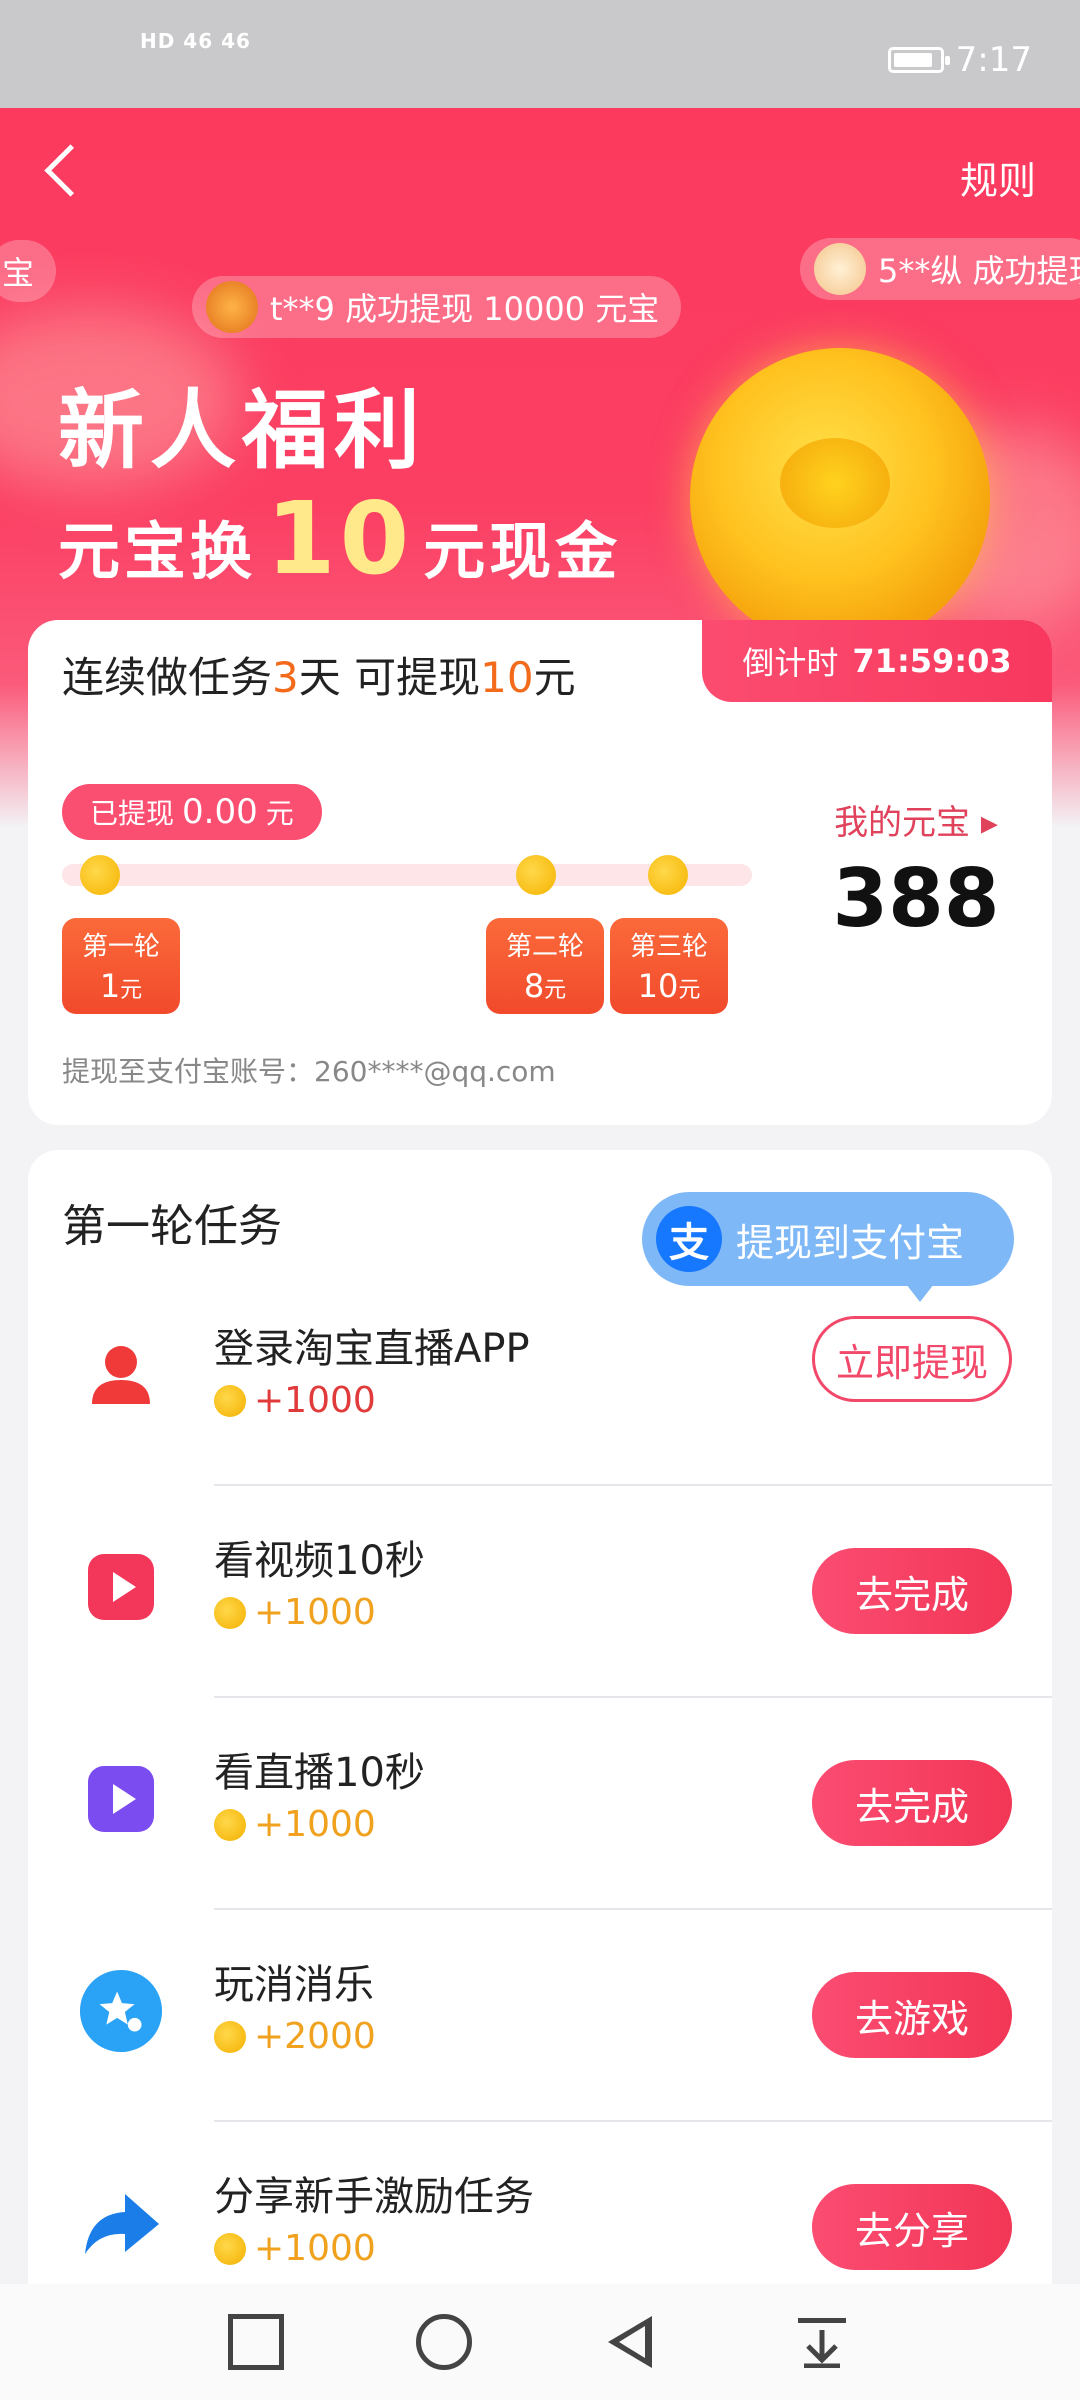  Describe the element at coordinates (63, 172) in the screenshot. I see `back-icon` at that location.